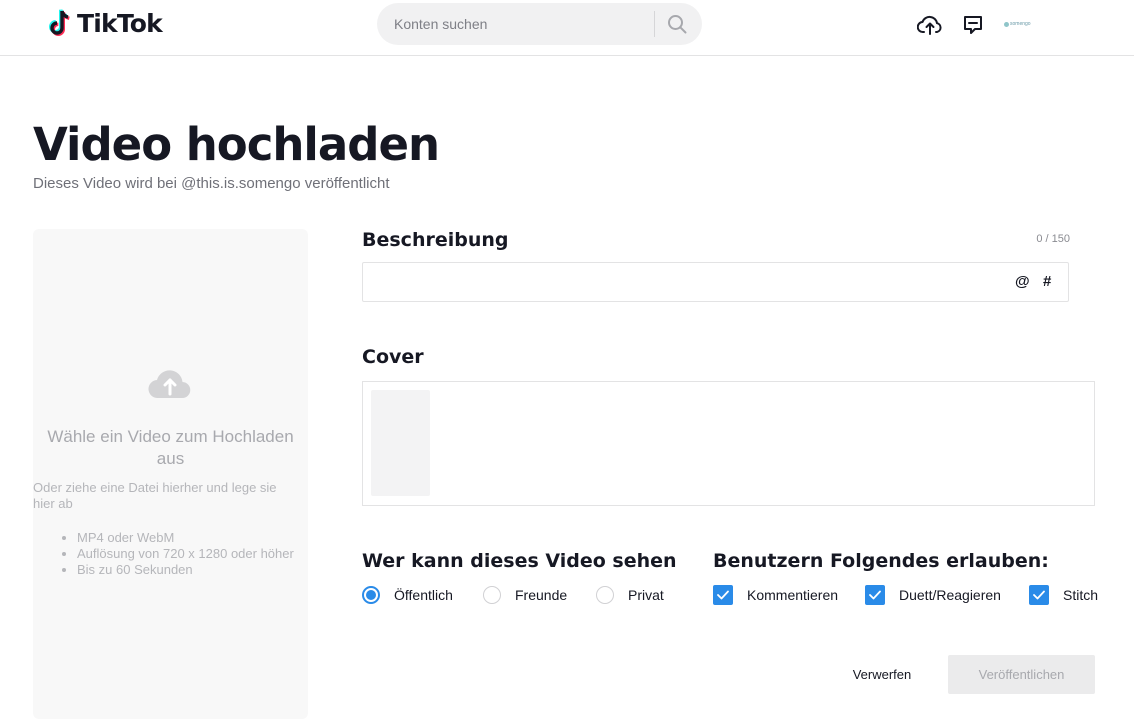 This screenshot has width=1134, height=719. I want to click on cover-selector, so click(728, 443).